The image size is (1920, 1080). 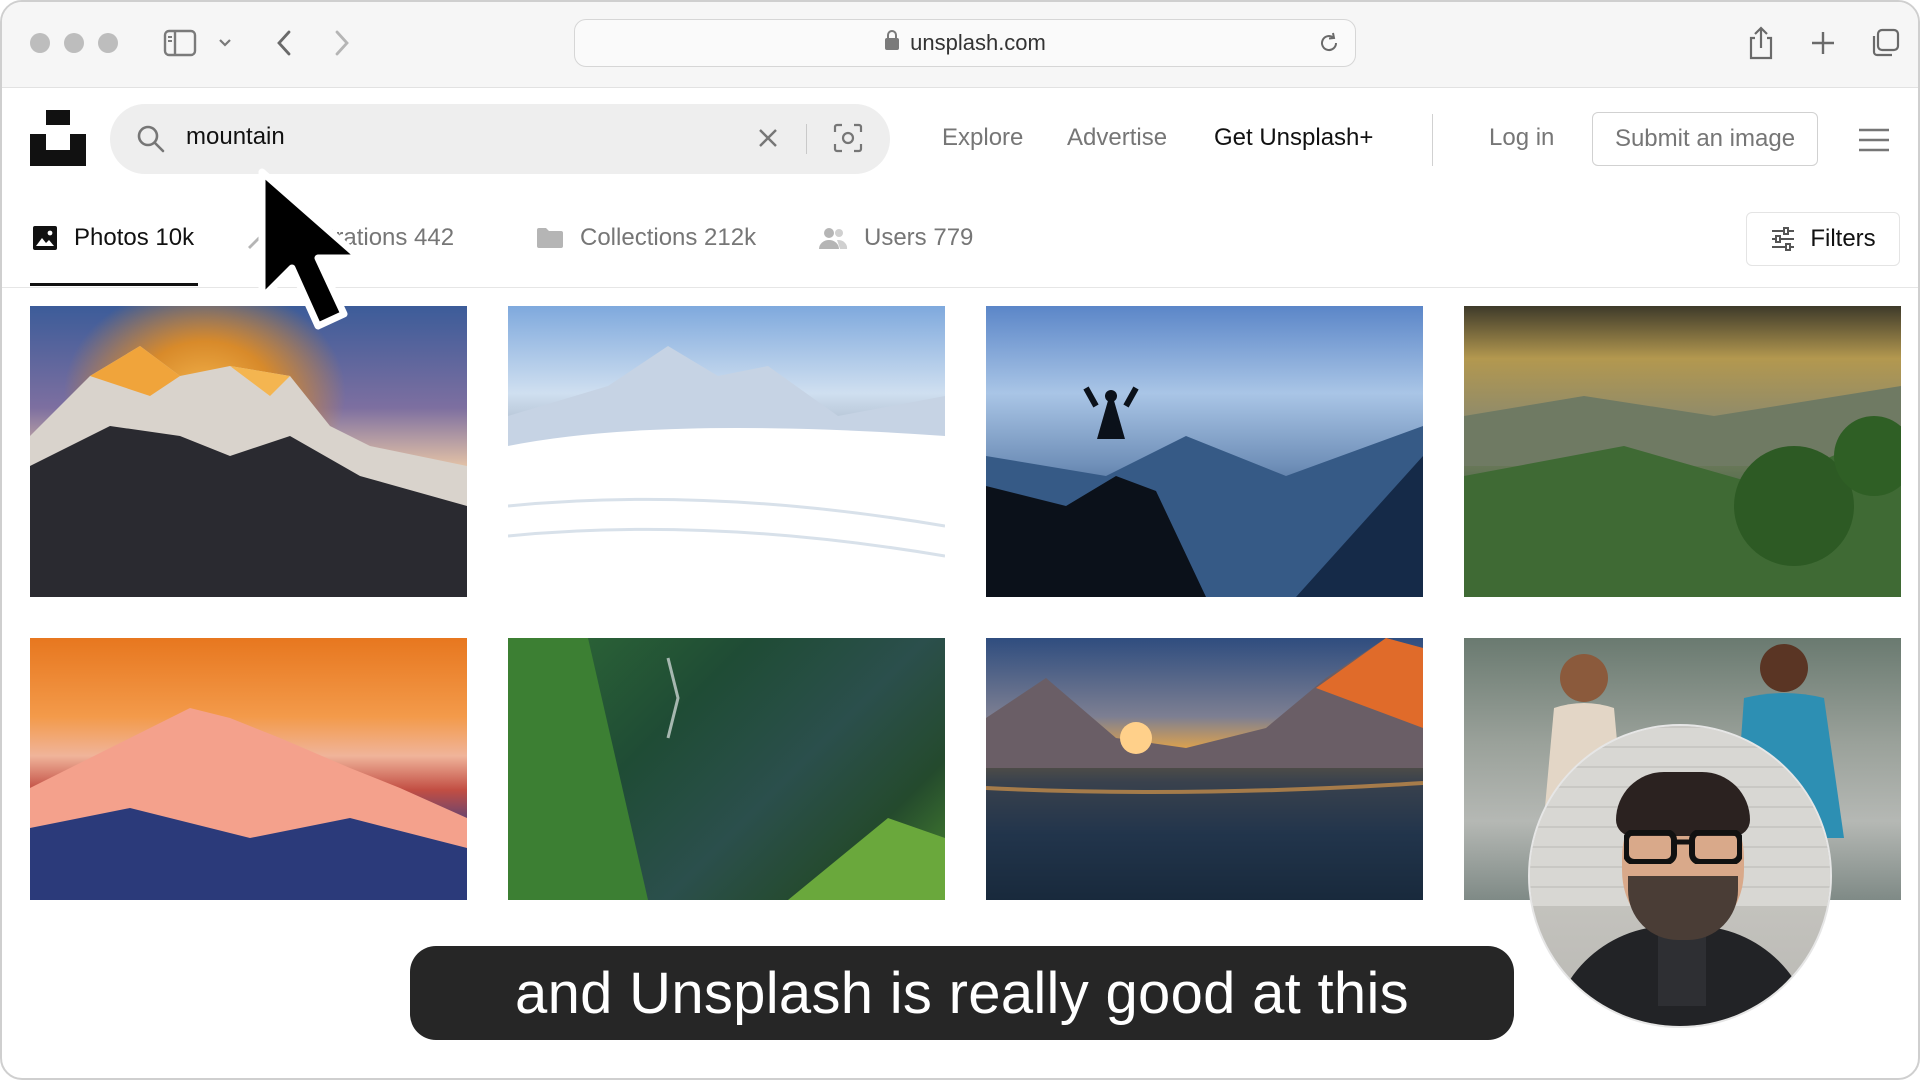 I want to click on search-icon, so click(x=151, y=141).